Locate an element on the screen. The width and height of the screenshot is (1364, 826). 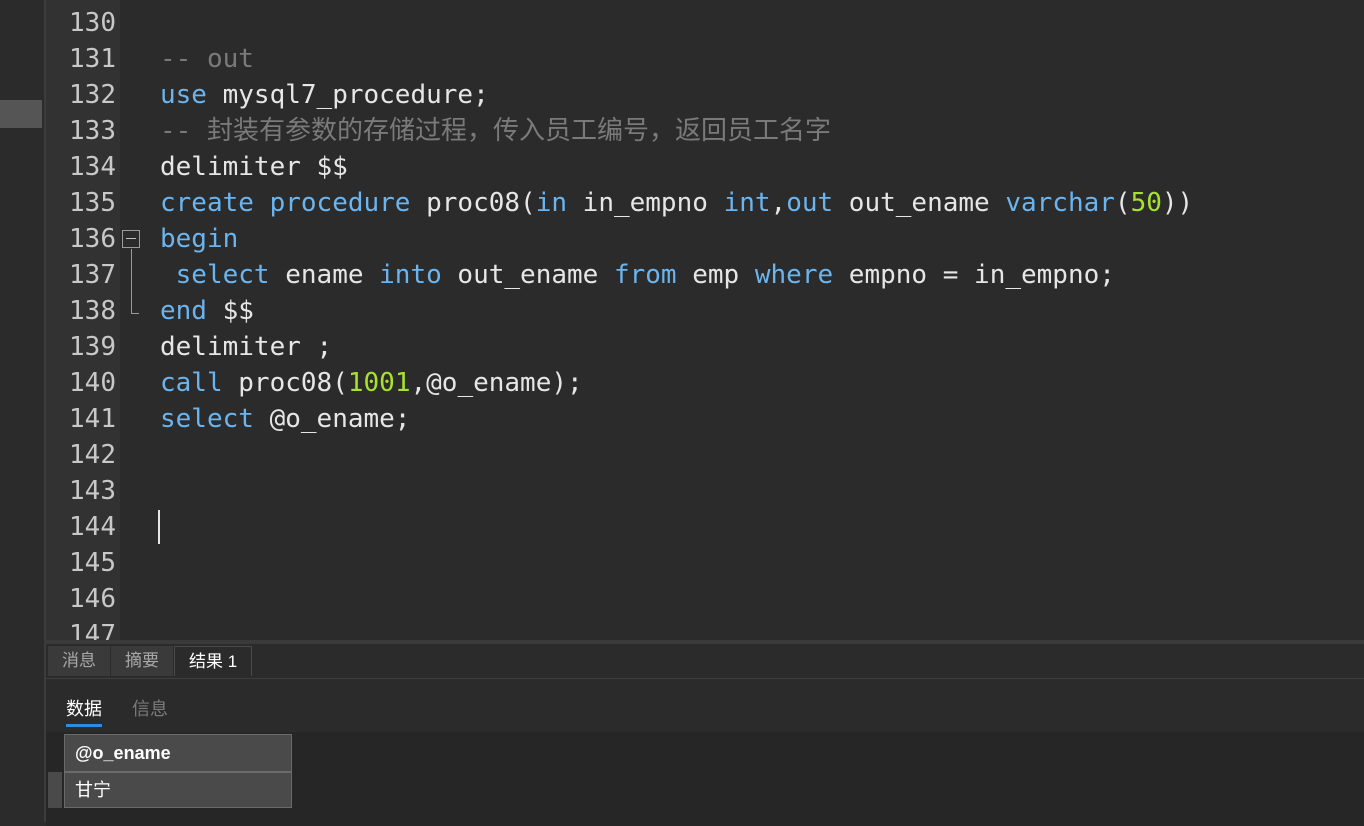
line-number: 146 is located at coordinates (92, 599).